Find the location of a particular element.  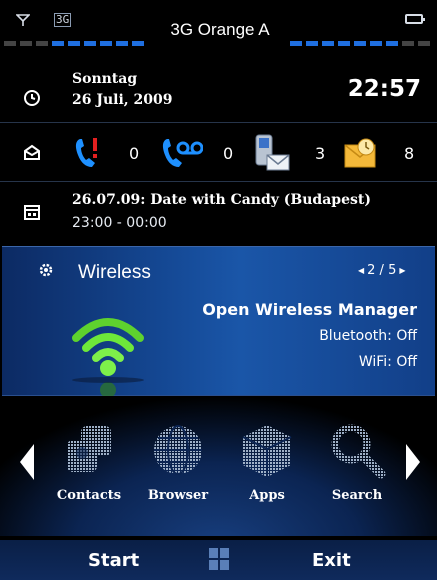

wifi-icon is located at coordinates (116, 353).